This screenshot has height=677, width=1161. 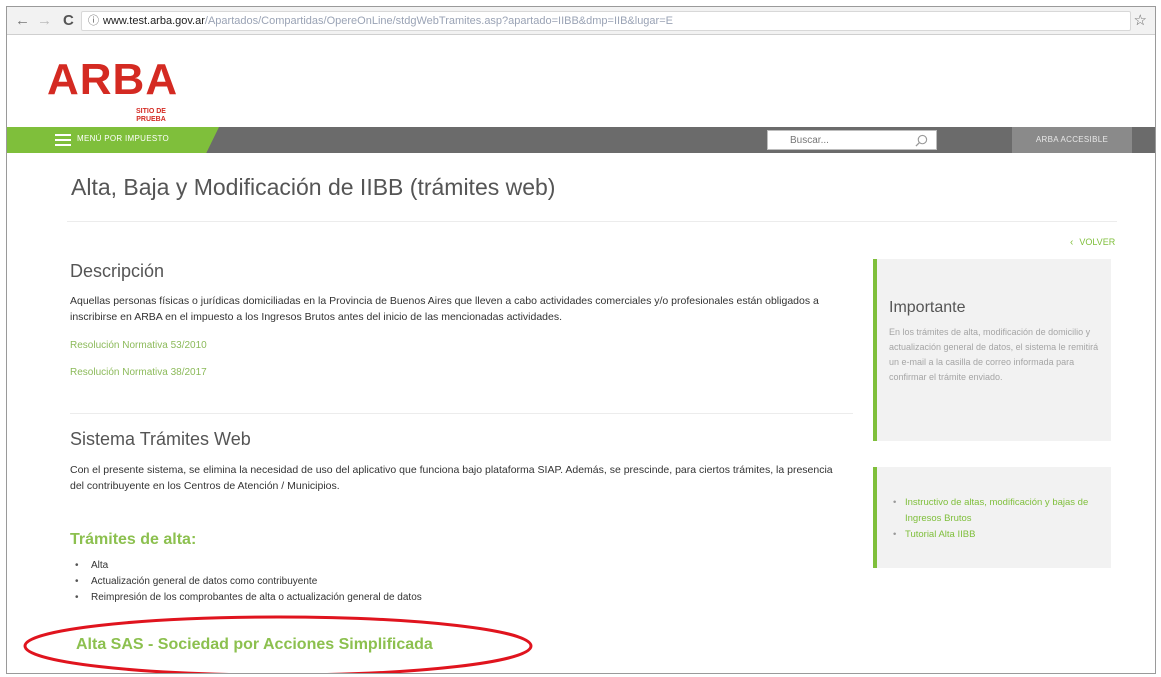 I want to click on resolucion-38-2017-link: Resolución Normativa 38/2017, so click(x=138, y=372).